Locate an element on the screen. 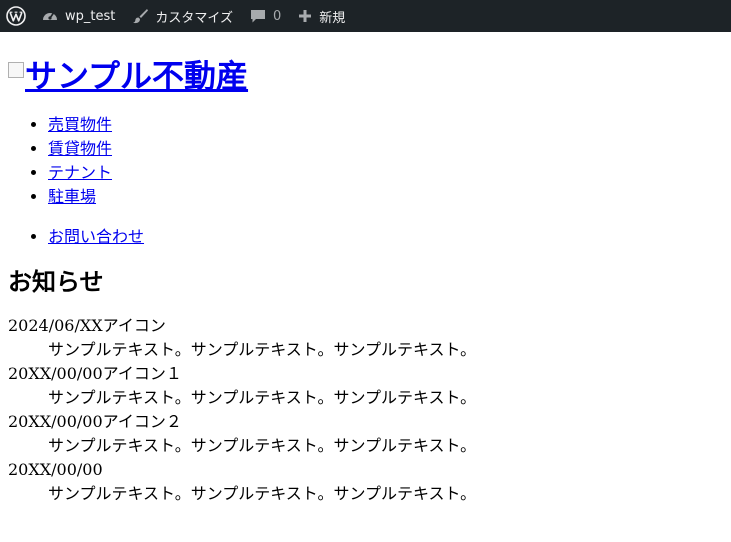 Image resolution: width=731 pixels, height=542 pixels. wordpress-logo-menu is located at coordinates (16, 16).